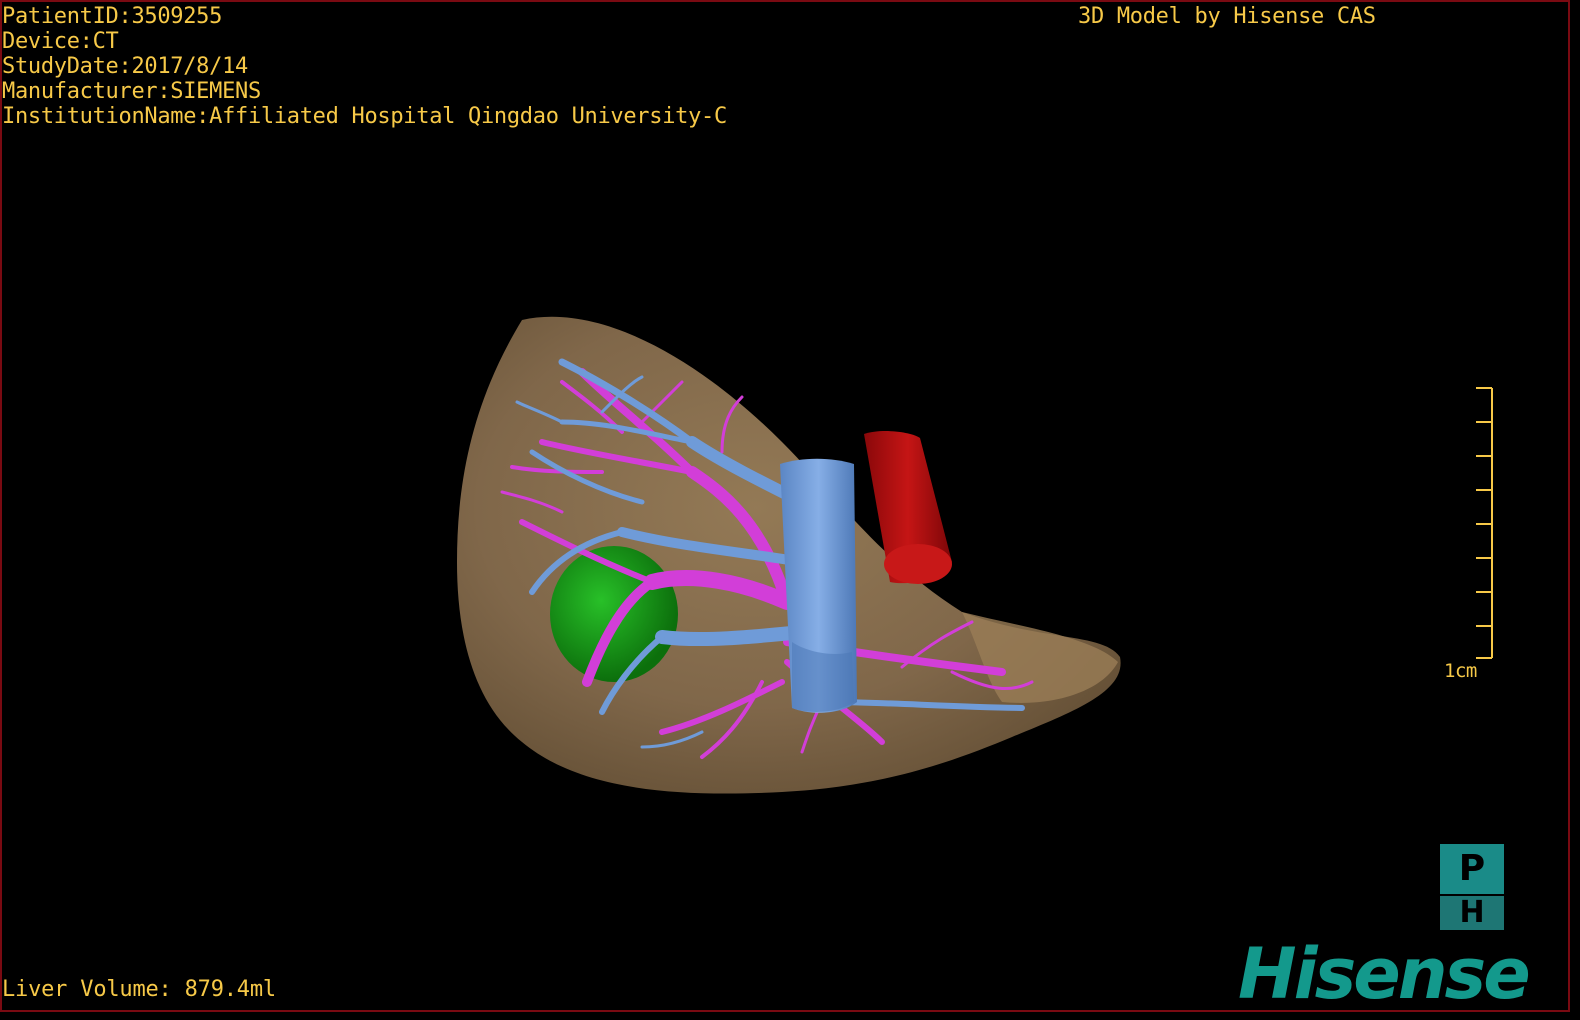 This screenshot has height=1020, width=1580. Describe the element at coordinates (125, 66) in the screenshot. I see `study-date: StudyDate:2017/8/14` at that location.